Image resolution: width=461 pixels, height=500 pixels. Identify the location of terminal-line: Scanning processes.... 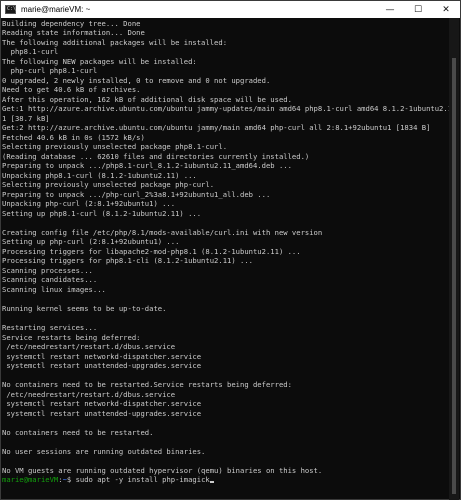
(47, 270).